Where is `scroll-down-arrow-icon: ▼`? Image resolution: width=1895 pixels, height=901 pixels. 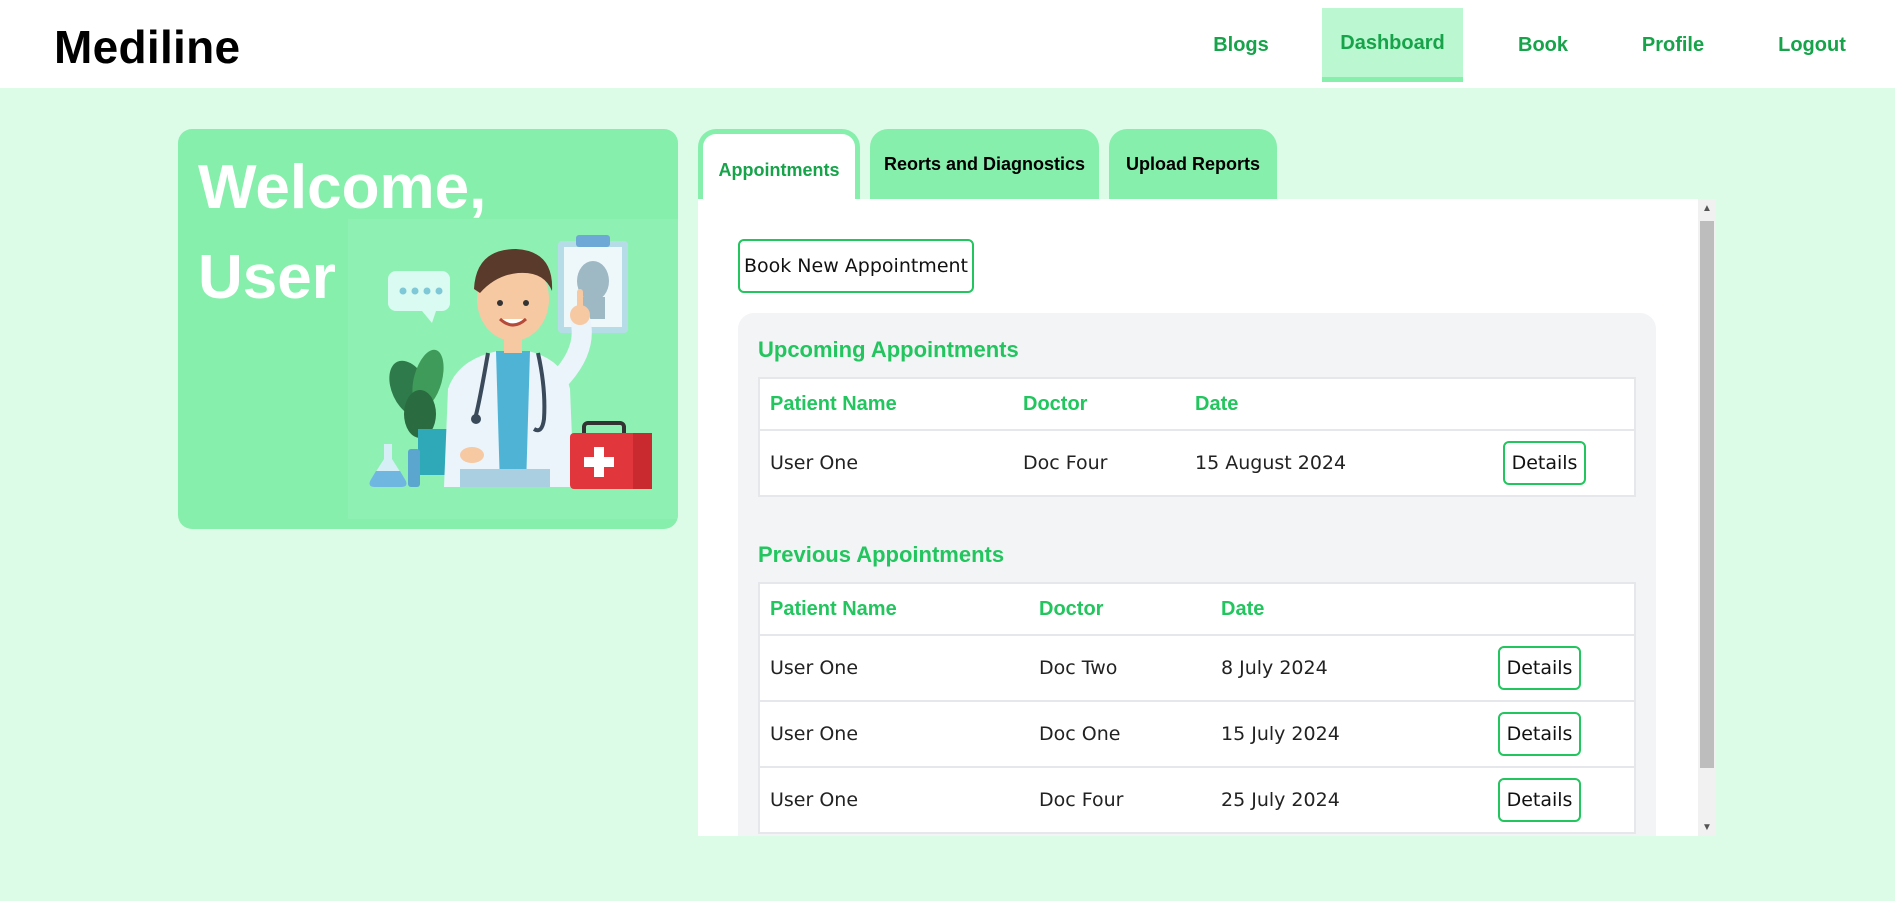 scroll-down-arrow-icon: ▼ is located at coordinates (1707, 827).